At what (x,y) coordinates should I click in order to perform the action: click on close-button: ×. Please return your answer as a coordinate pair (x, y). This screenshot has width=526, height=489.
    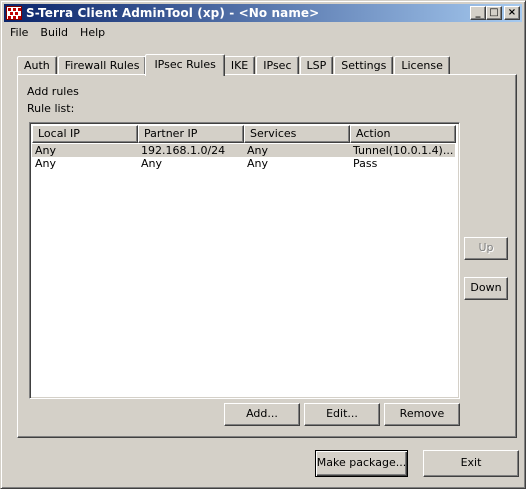
    Looking at the image, I should click on (512, 13).